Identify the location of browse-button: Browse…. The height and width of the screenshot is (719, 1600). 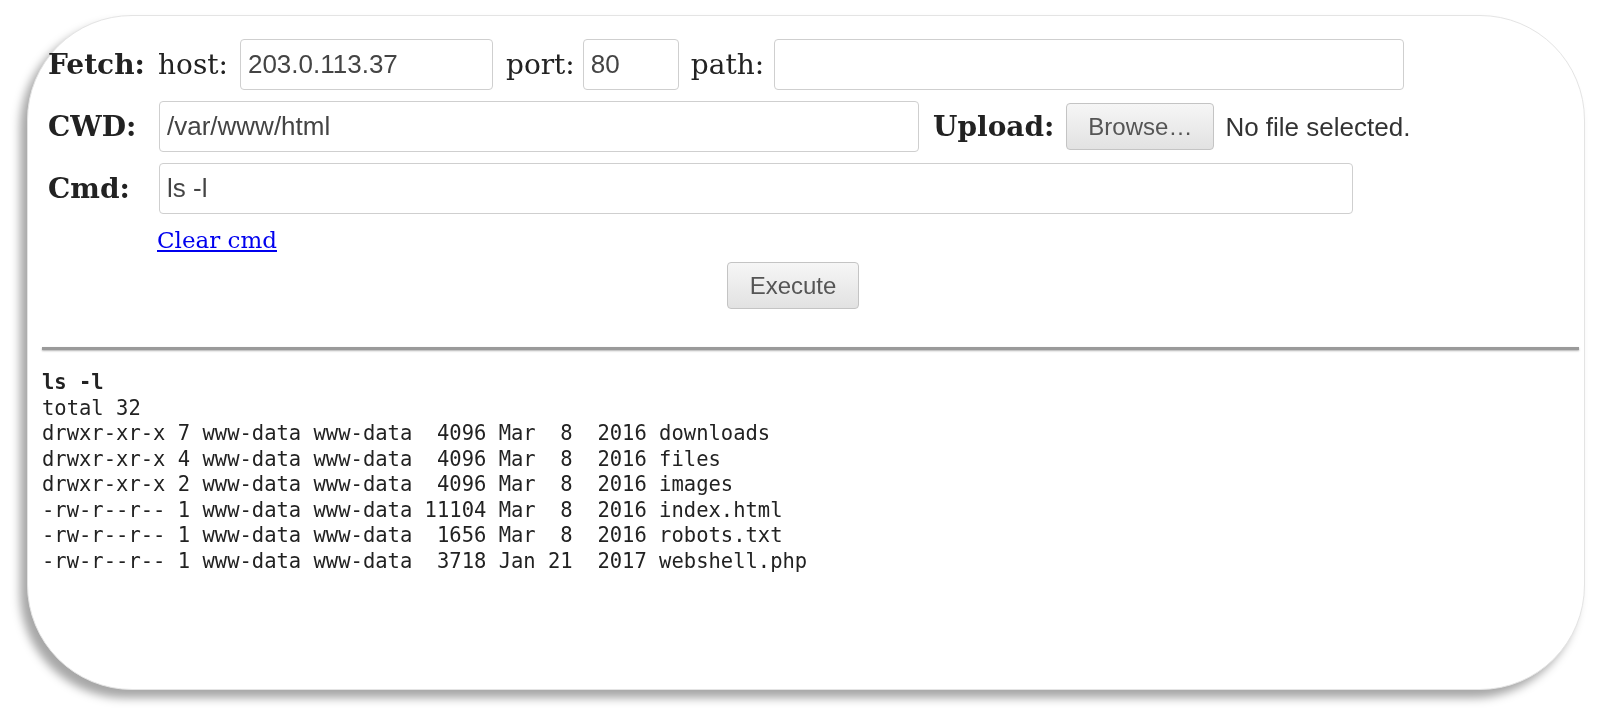
(1140, 126).